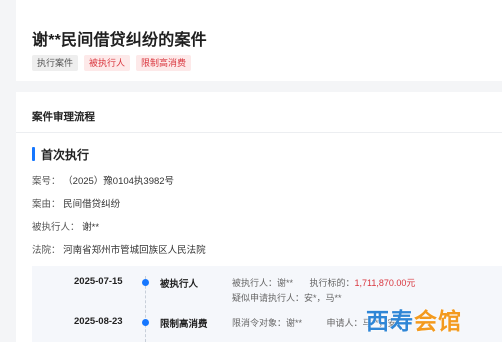  I want to click on timeline-type: 被执行人, so click(179, 284).